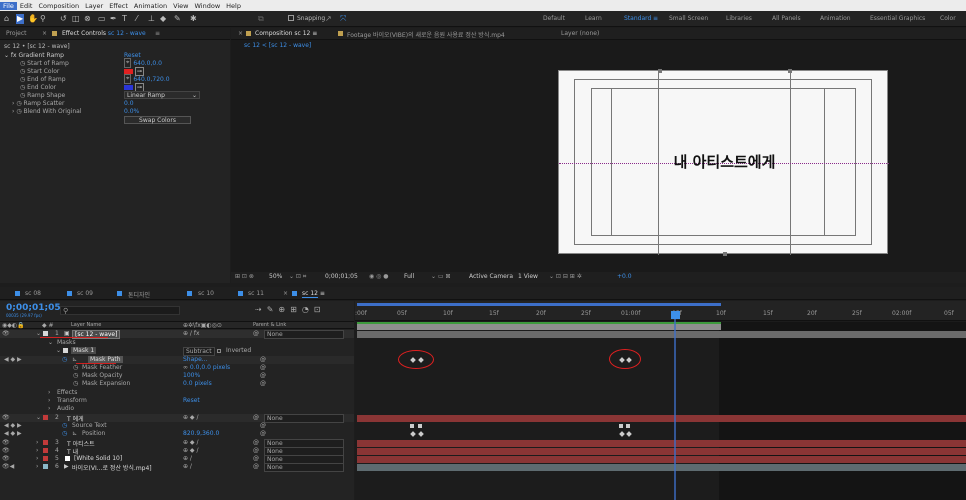 This screenshot has width=966, height=500. What do you see at coordinates (341, 276) in the screenshot?
I see `current-time-display: 0;00;01;05` at bounding box center [341, 276].